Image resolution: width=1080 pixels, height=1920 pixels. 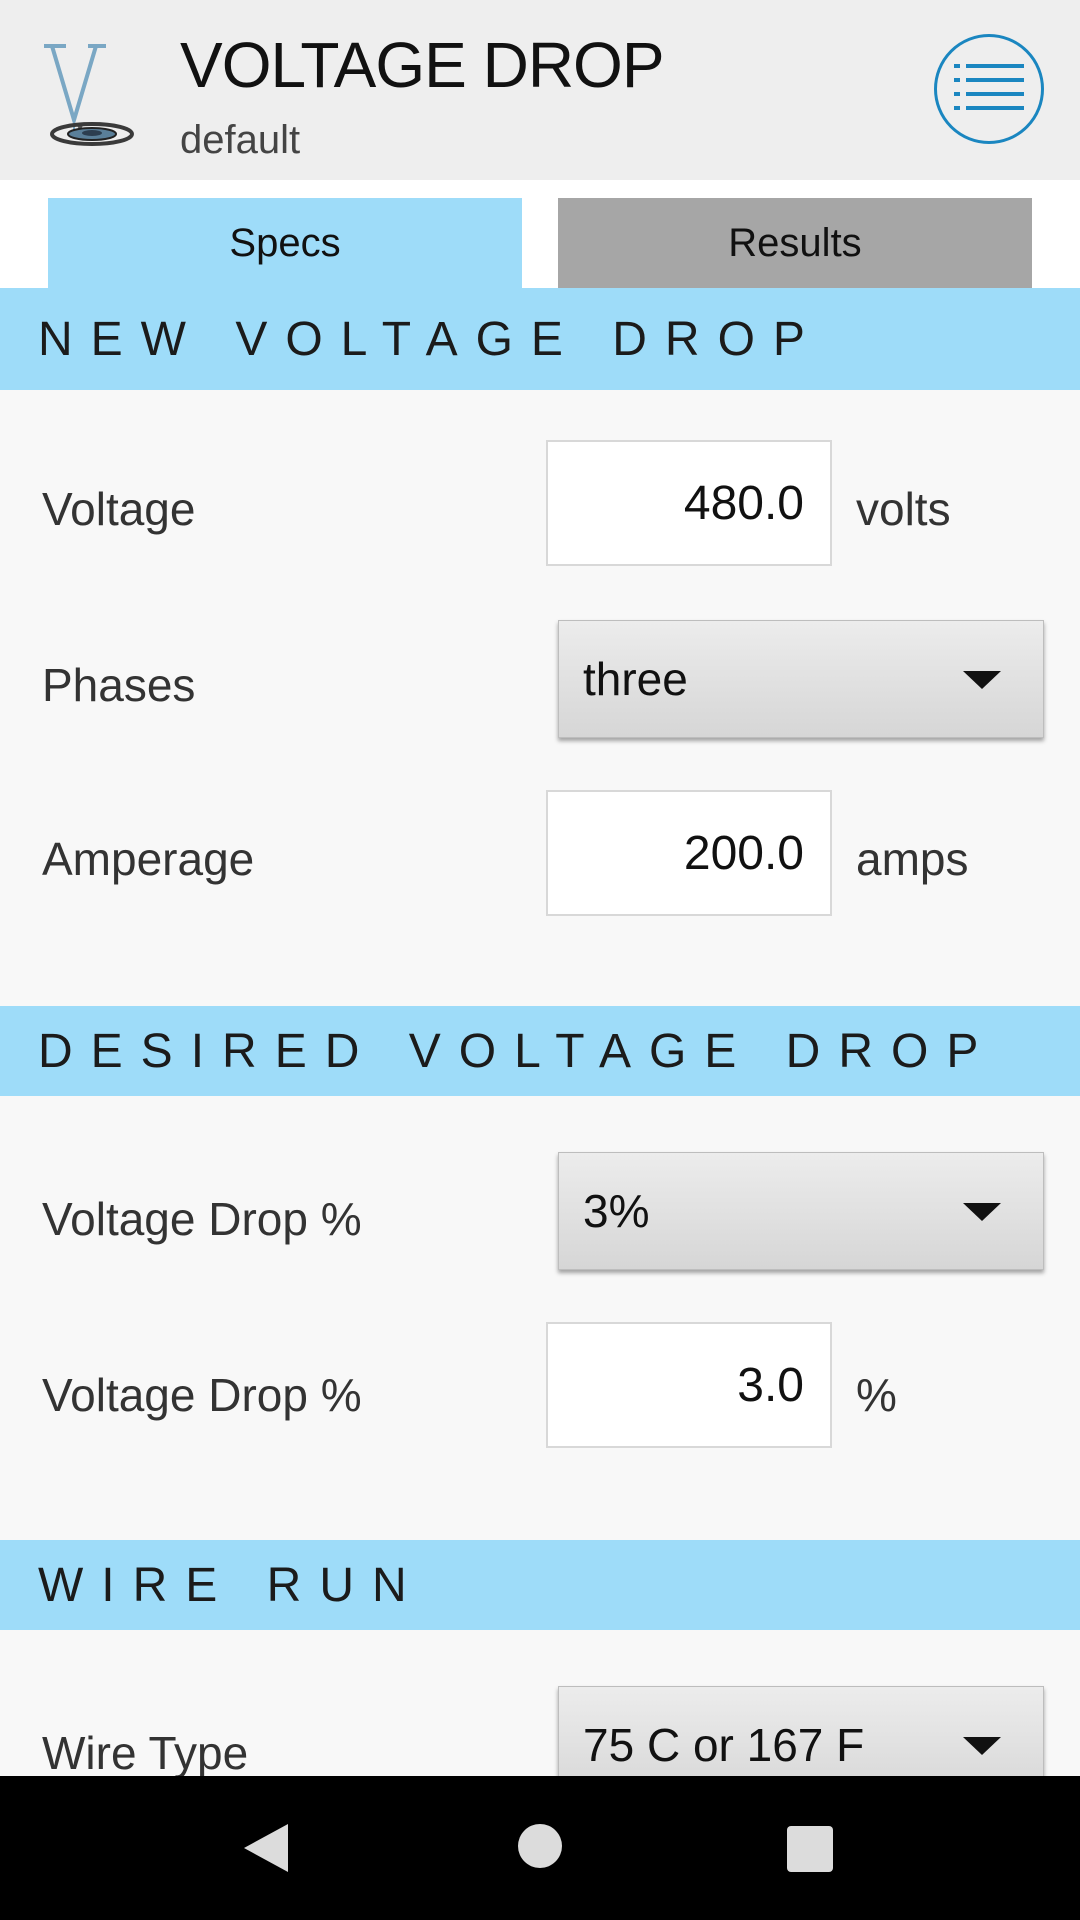 I want to click on voltage-drop-percent-unit: %, so click(x=876, y=1395).